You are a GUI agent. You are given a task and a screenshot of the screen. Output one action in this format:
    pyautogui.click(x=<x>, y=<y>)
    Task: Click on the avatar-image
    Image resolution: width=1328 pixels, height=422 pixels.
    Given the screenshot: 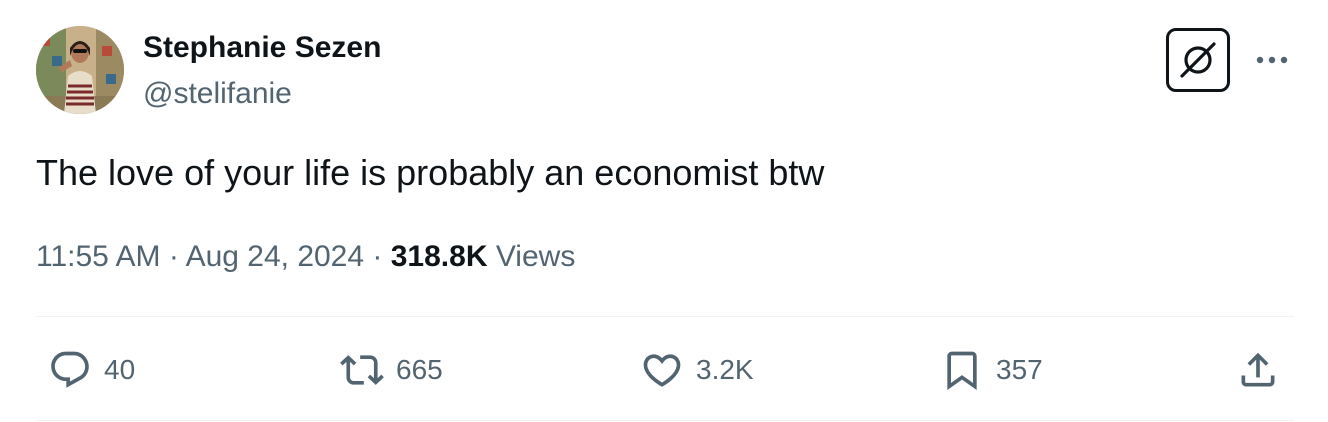 What is the action you would take?
    pyautogui.click(x=80, y=70)
    